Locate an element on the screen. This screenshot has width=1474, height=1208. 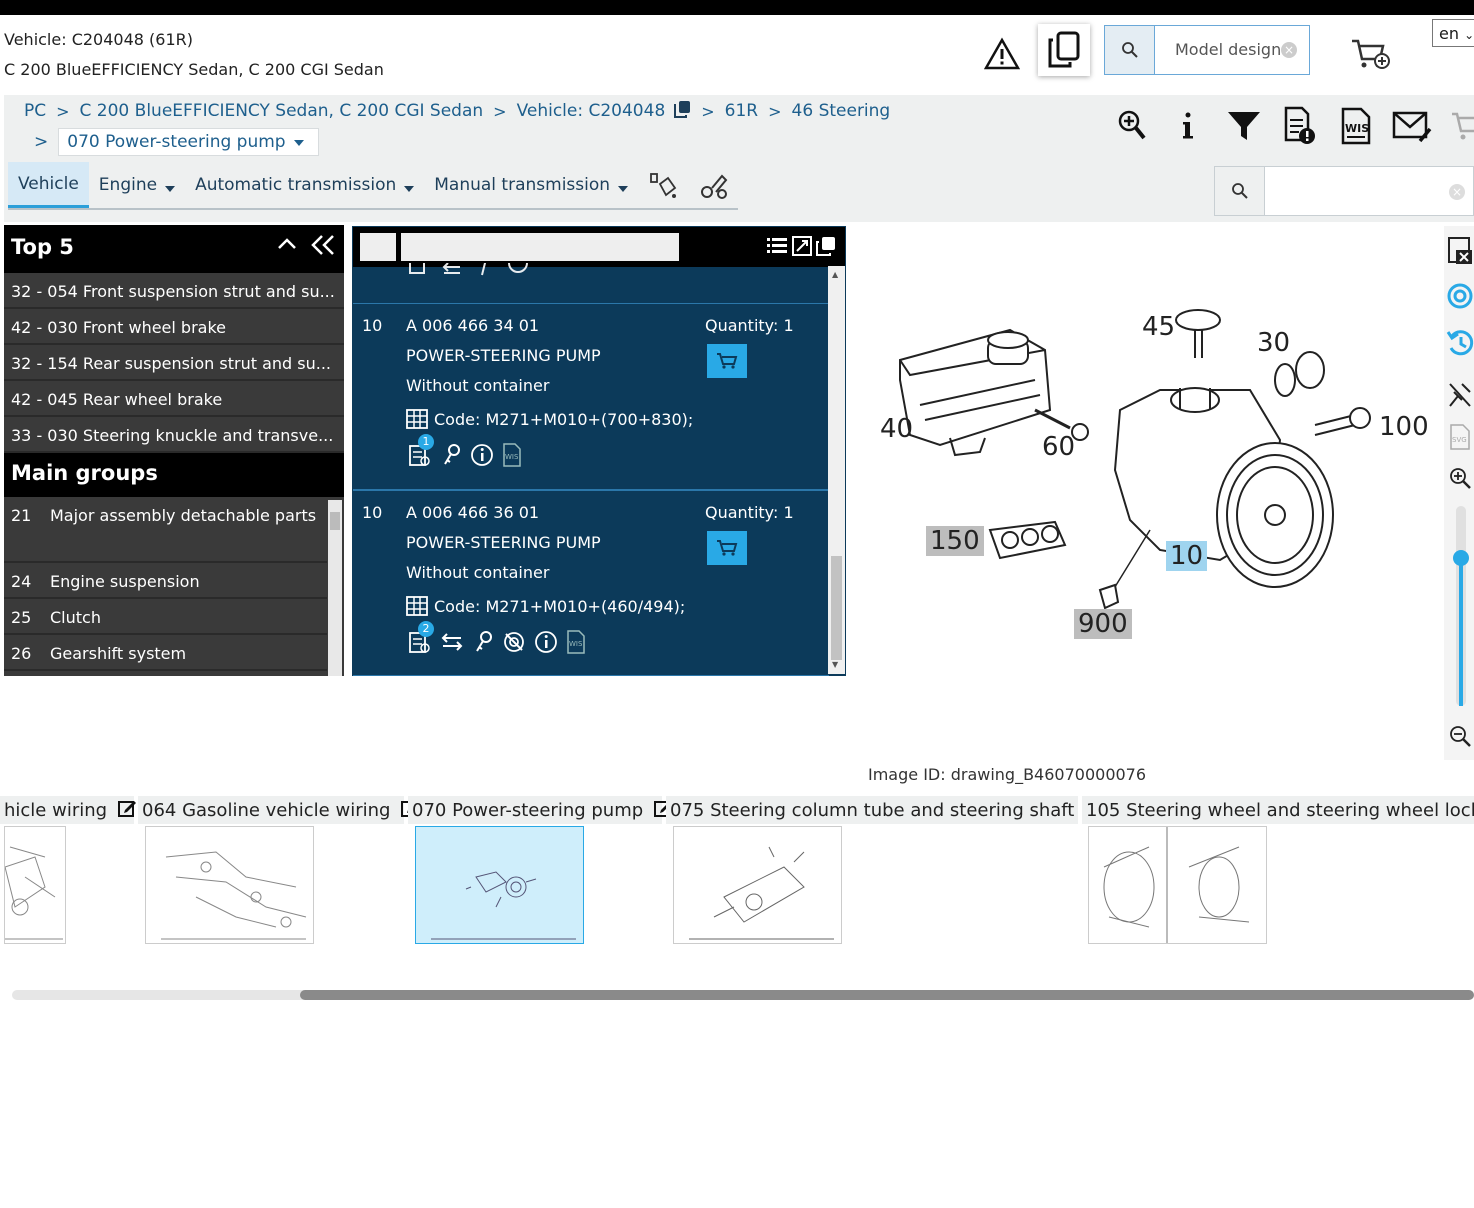
top5-item: 42 - 030 Front wheel brake is located at coordinates (174, 328).